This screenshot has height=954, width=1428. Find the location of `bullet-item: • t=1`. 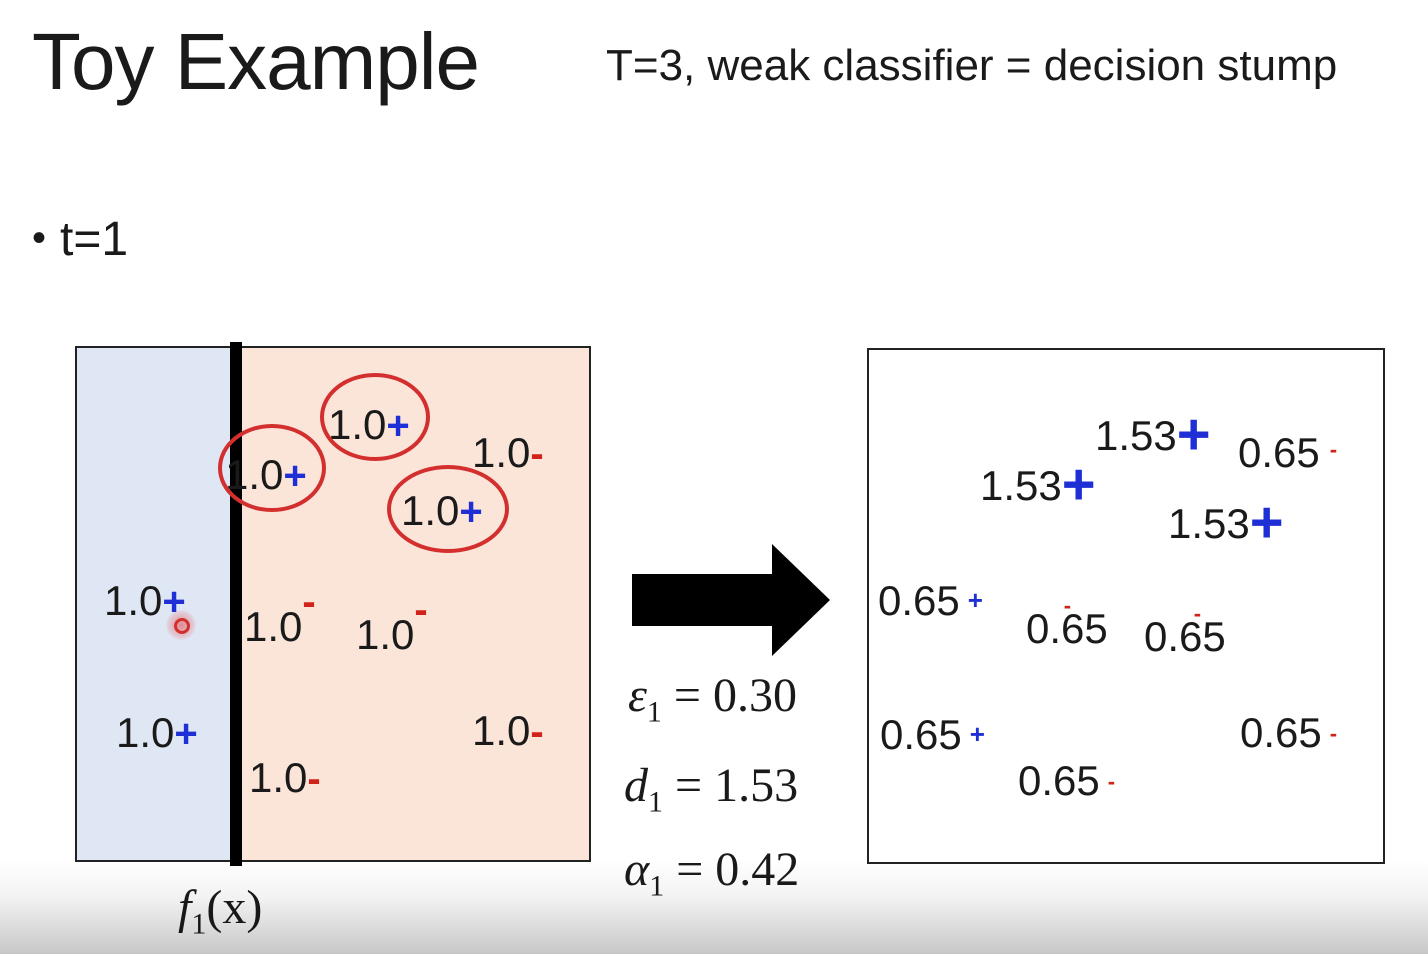

bullet-item: • t=1 is located at coordinates (80, 240).